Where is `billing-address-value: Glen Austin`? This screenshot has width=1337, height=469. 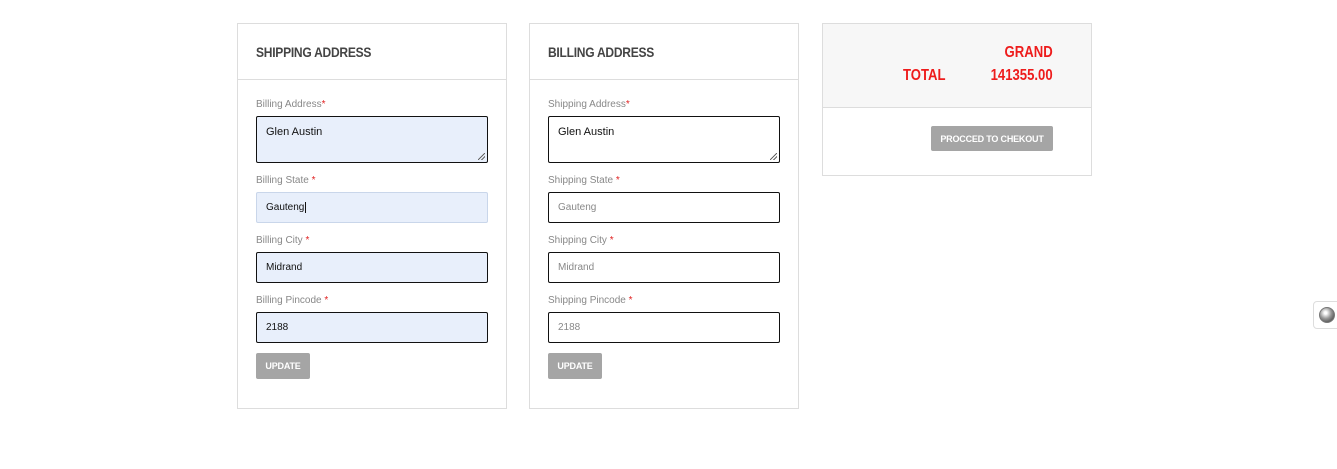 billing-address-value: Glen Austin is located at coordinates (294, 132).